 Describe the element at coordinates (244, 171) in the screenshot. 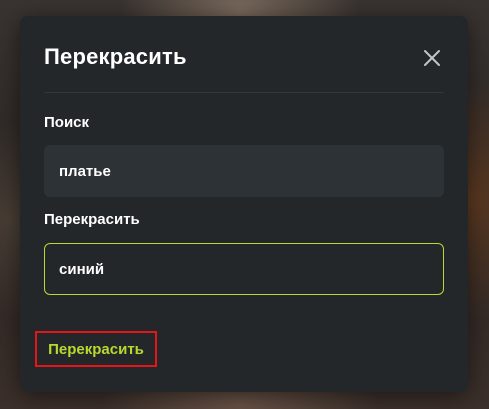

I see `search-input` at that location.